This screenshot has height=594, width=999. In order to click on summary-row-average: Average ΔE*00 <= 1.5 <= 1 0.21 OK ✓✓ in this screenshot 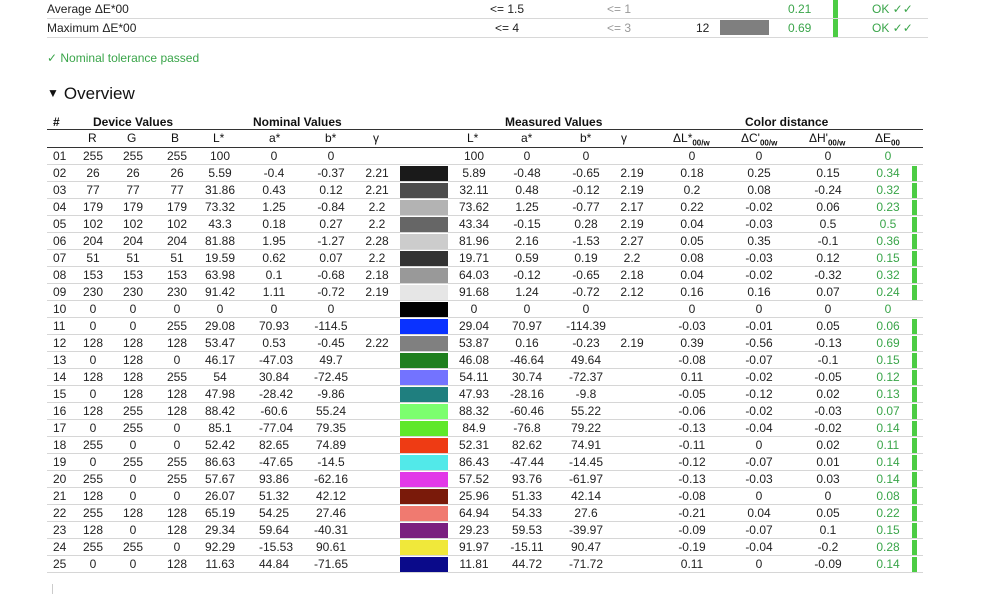, I will do `click(487, 9)`.